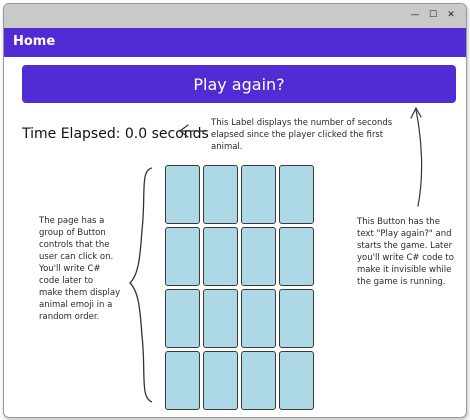 The width and height of the screenshot is (470, 420). I want to click on minimize-icon: —, so click(415, 15).